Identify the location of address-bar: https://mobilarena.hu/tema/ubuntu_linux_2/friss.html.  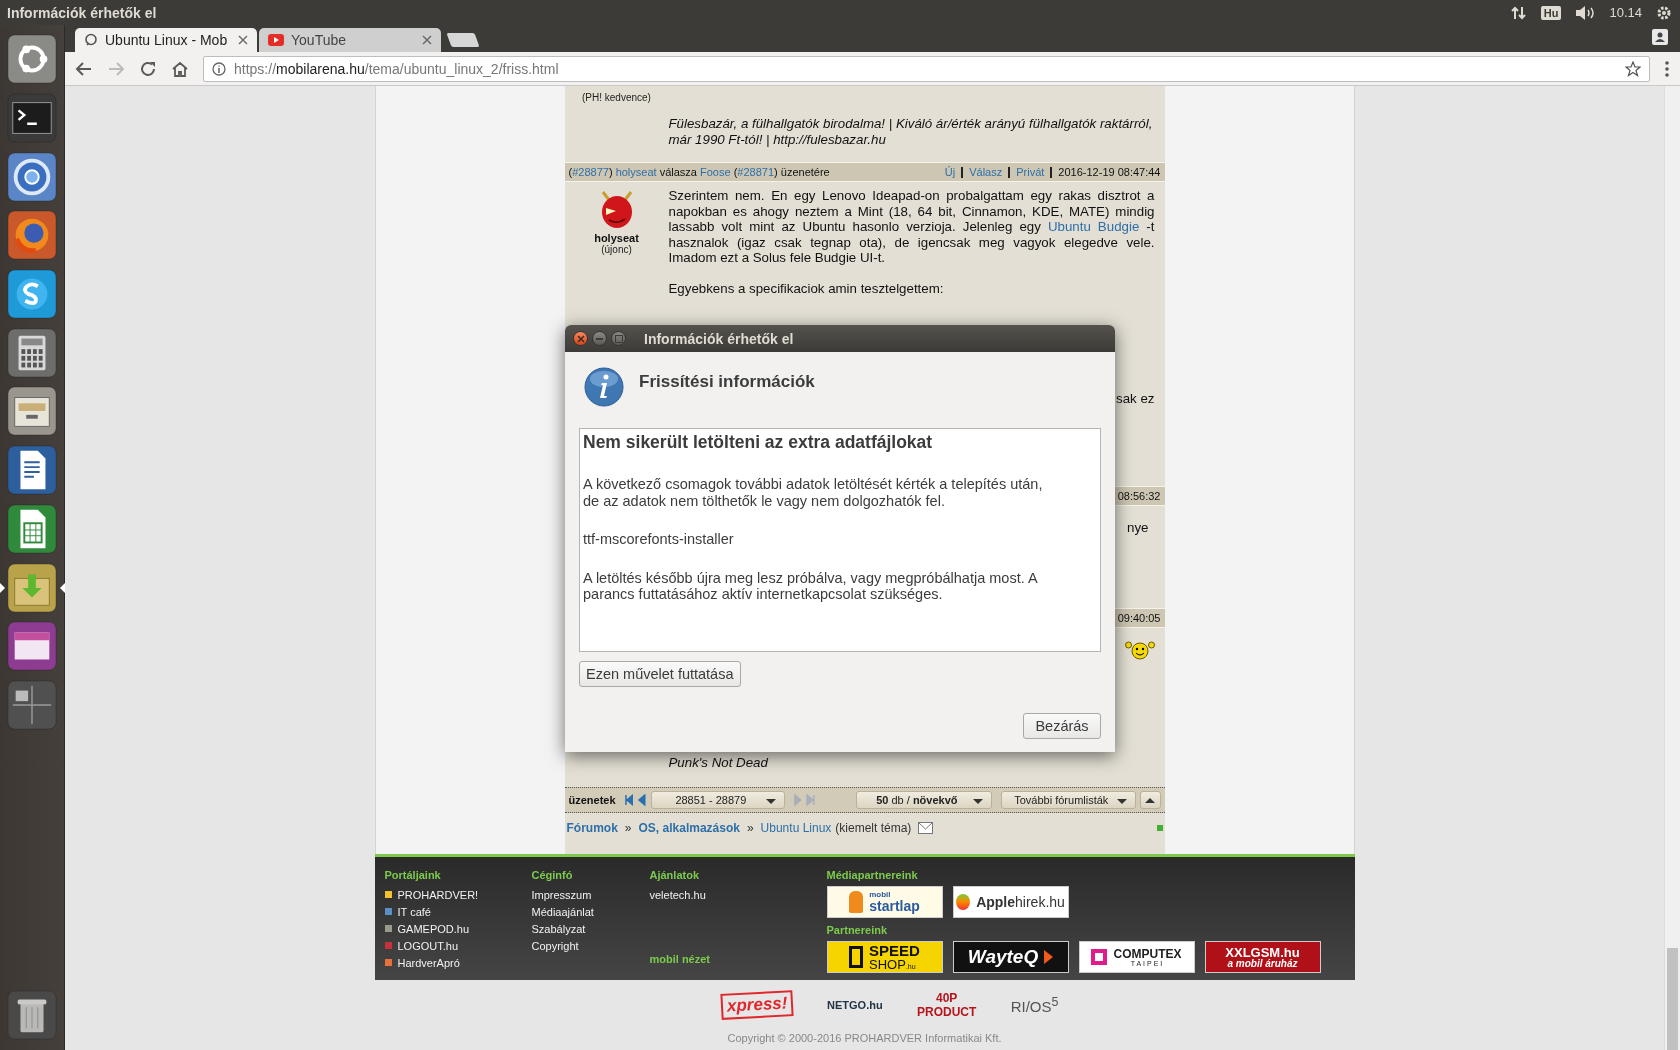
(926, 68).